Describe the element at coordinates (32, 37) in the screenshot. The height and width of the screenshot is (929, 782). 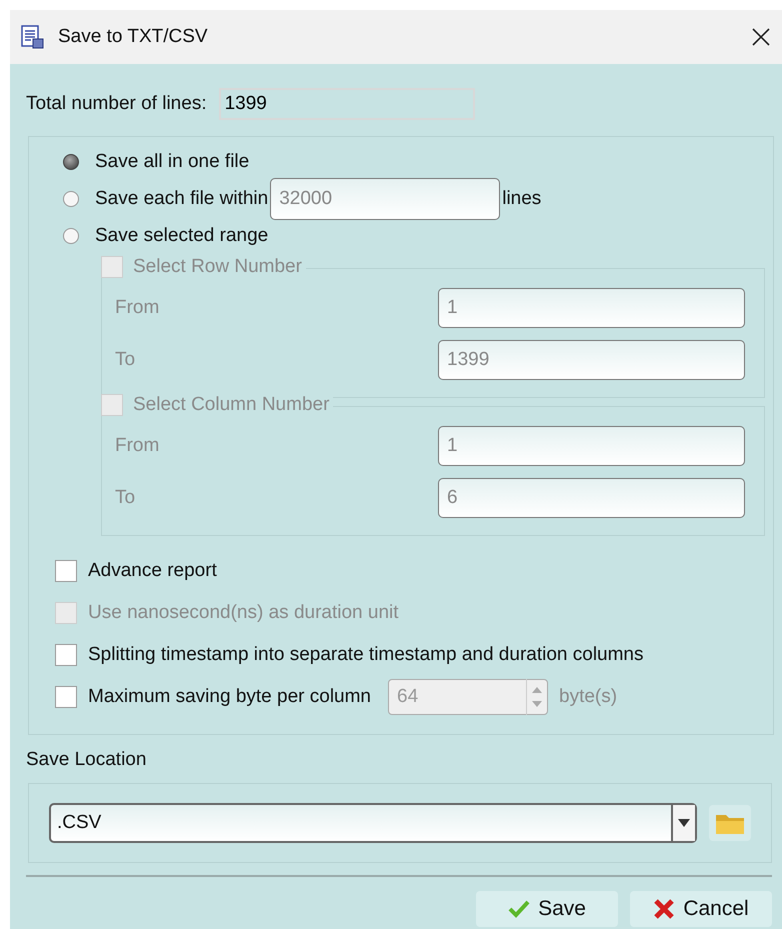
I see `document-icon` at that location.